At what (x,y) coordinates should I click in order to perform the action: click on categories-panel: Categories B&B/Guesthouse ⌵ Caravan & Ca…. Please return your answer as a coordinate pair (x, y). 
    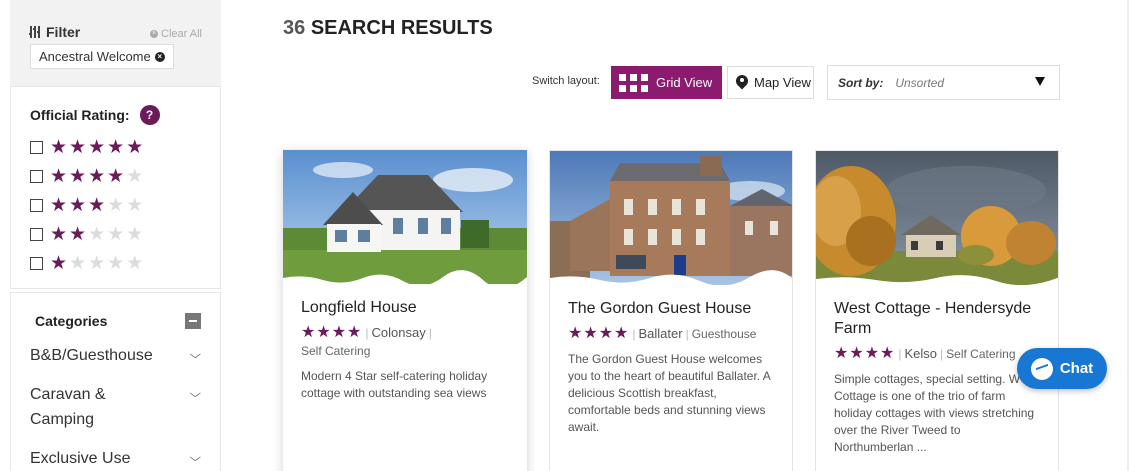
    Looking at the image, I should click on (115, 381).